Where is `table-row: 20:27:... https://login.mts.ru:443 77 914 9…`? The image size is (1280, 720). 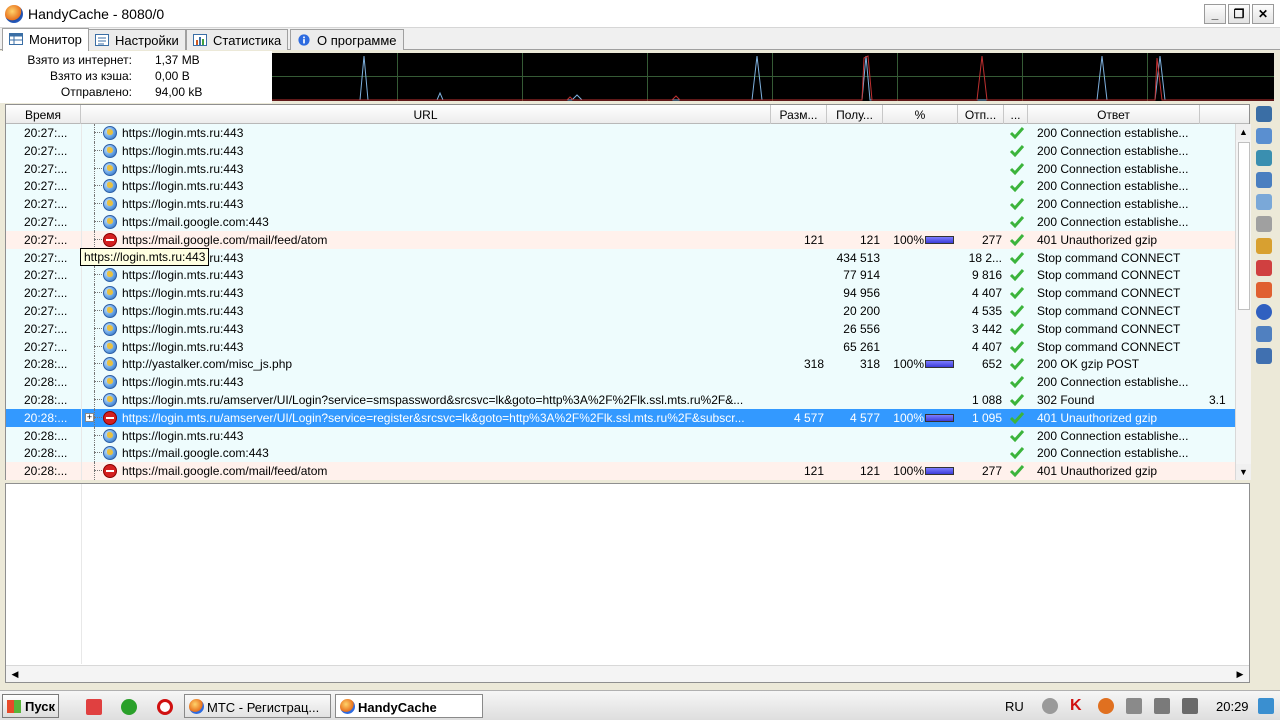
table-row: 20:27:... https://login.mts.ru:443 77 914 9… is located at coordinates (620, 275).